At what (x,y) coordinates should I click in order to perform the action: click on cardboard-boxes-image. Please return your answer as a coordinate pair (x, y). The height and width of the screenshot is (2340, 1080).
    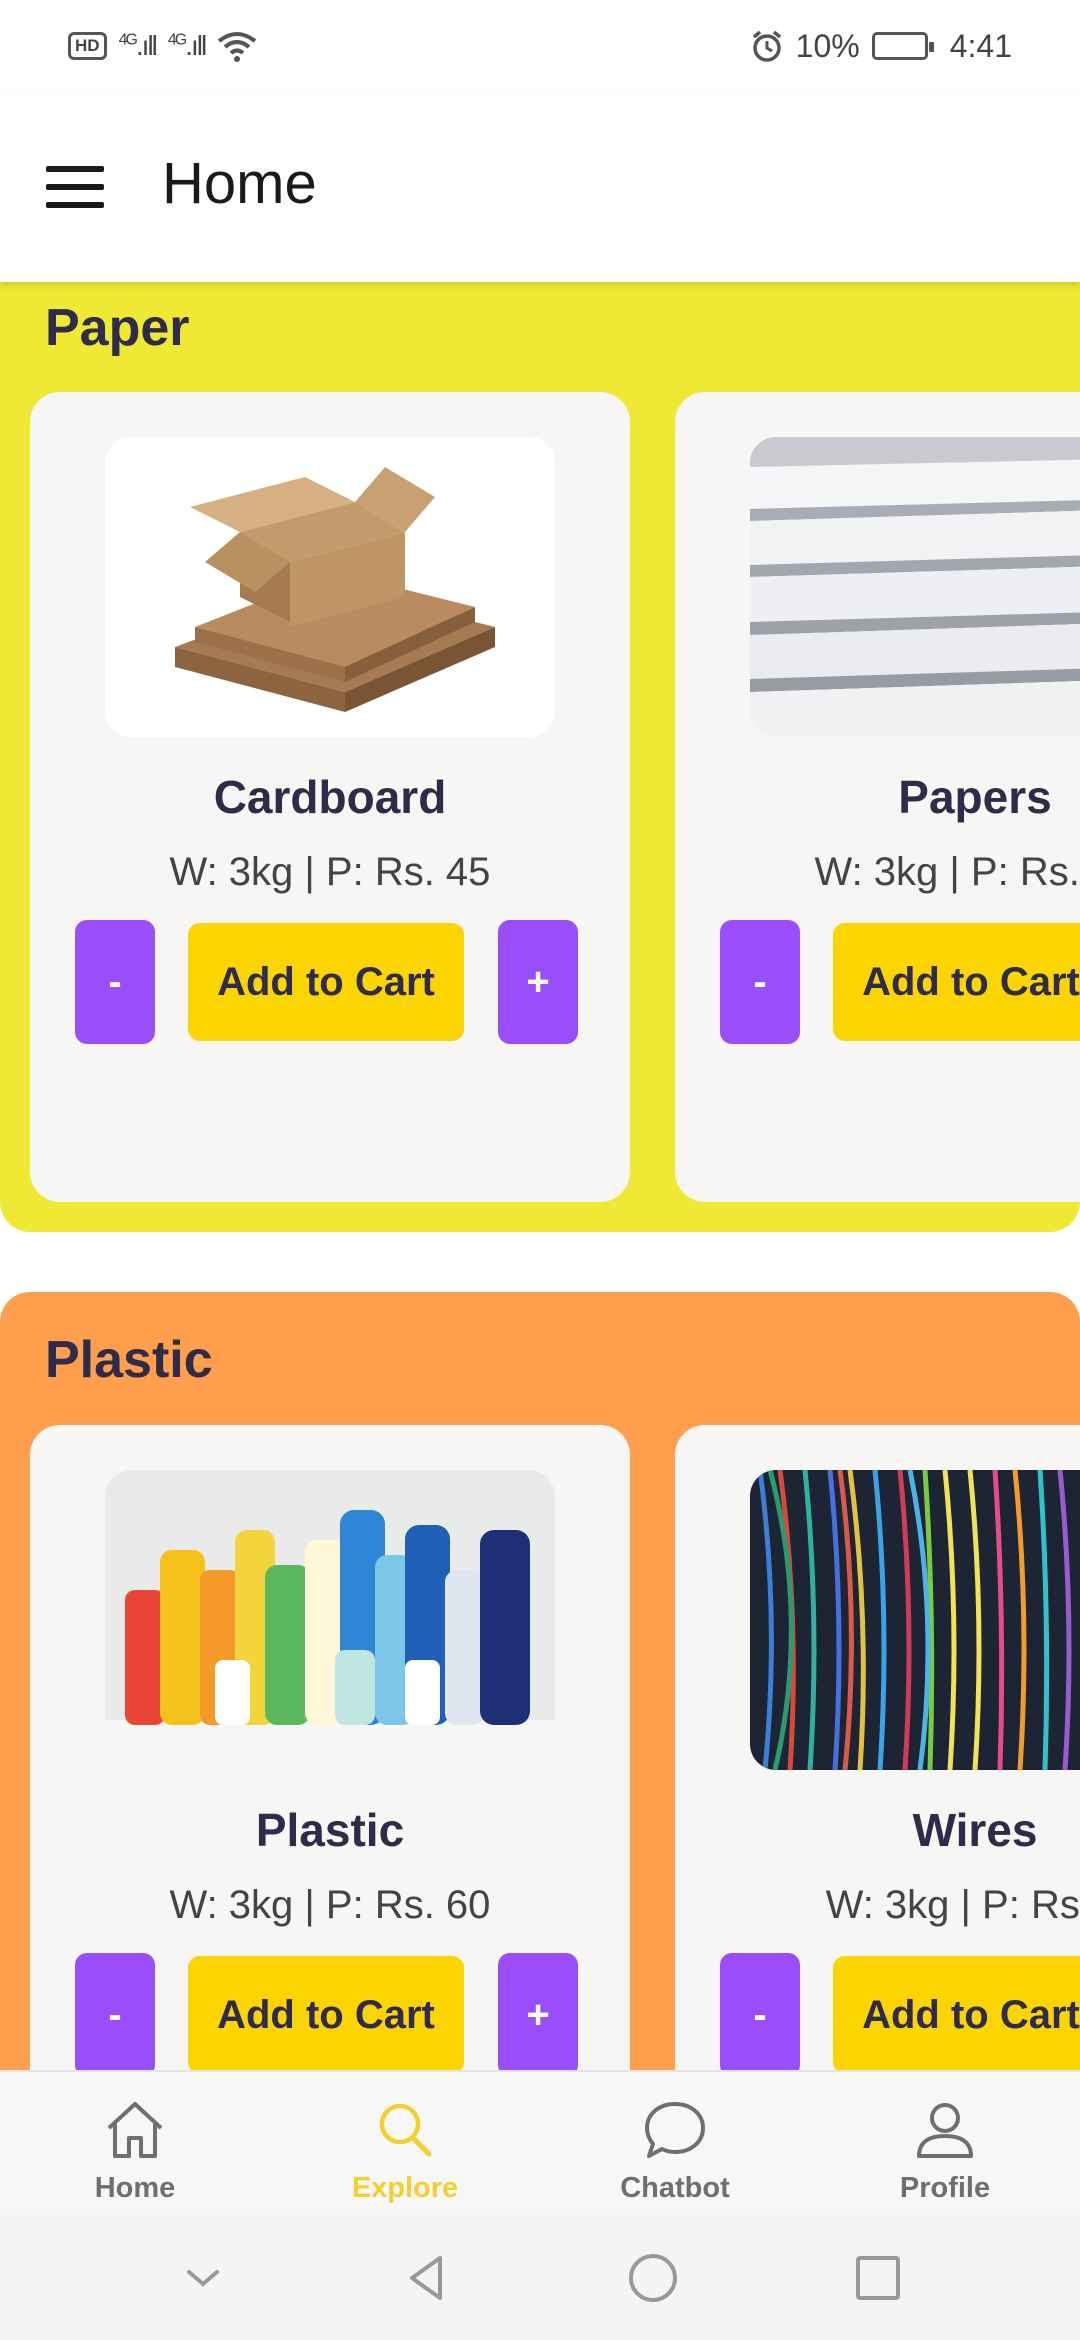
    Looking at the image, I should click on (330, 587).